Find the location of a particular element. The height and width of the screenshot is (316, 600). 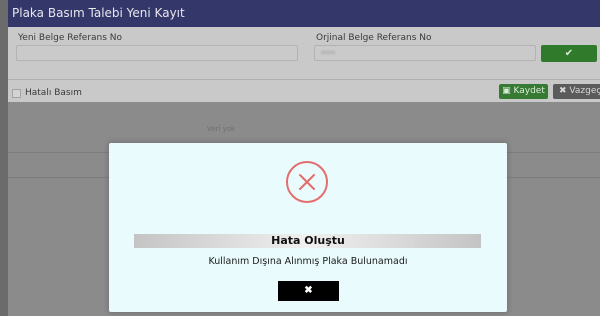

new-ref-input is located at coordinates (157, 53).